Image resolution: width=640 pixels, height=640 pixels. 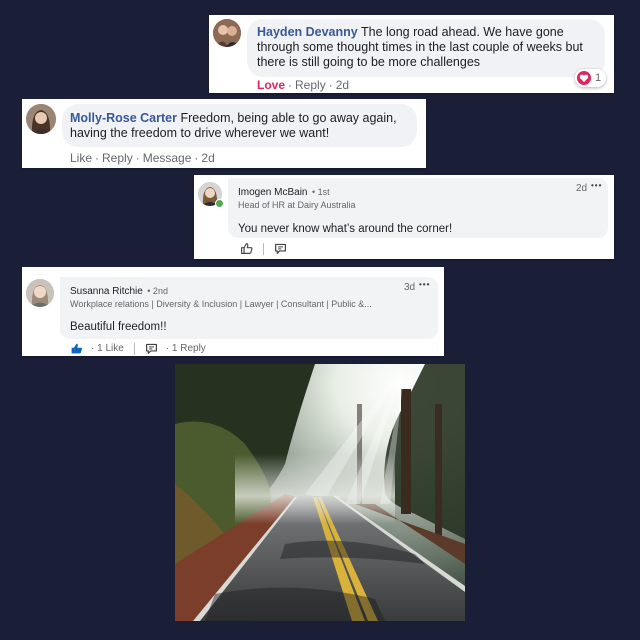 What do you see at coordinates (297, 205) in the screenshot?
I see `commenter-headline: Head of HR at Dairy Australia` at bounding box center [297, 205].